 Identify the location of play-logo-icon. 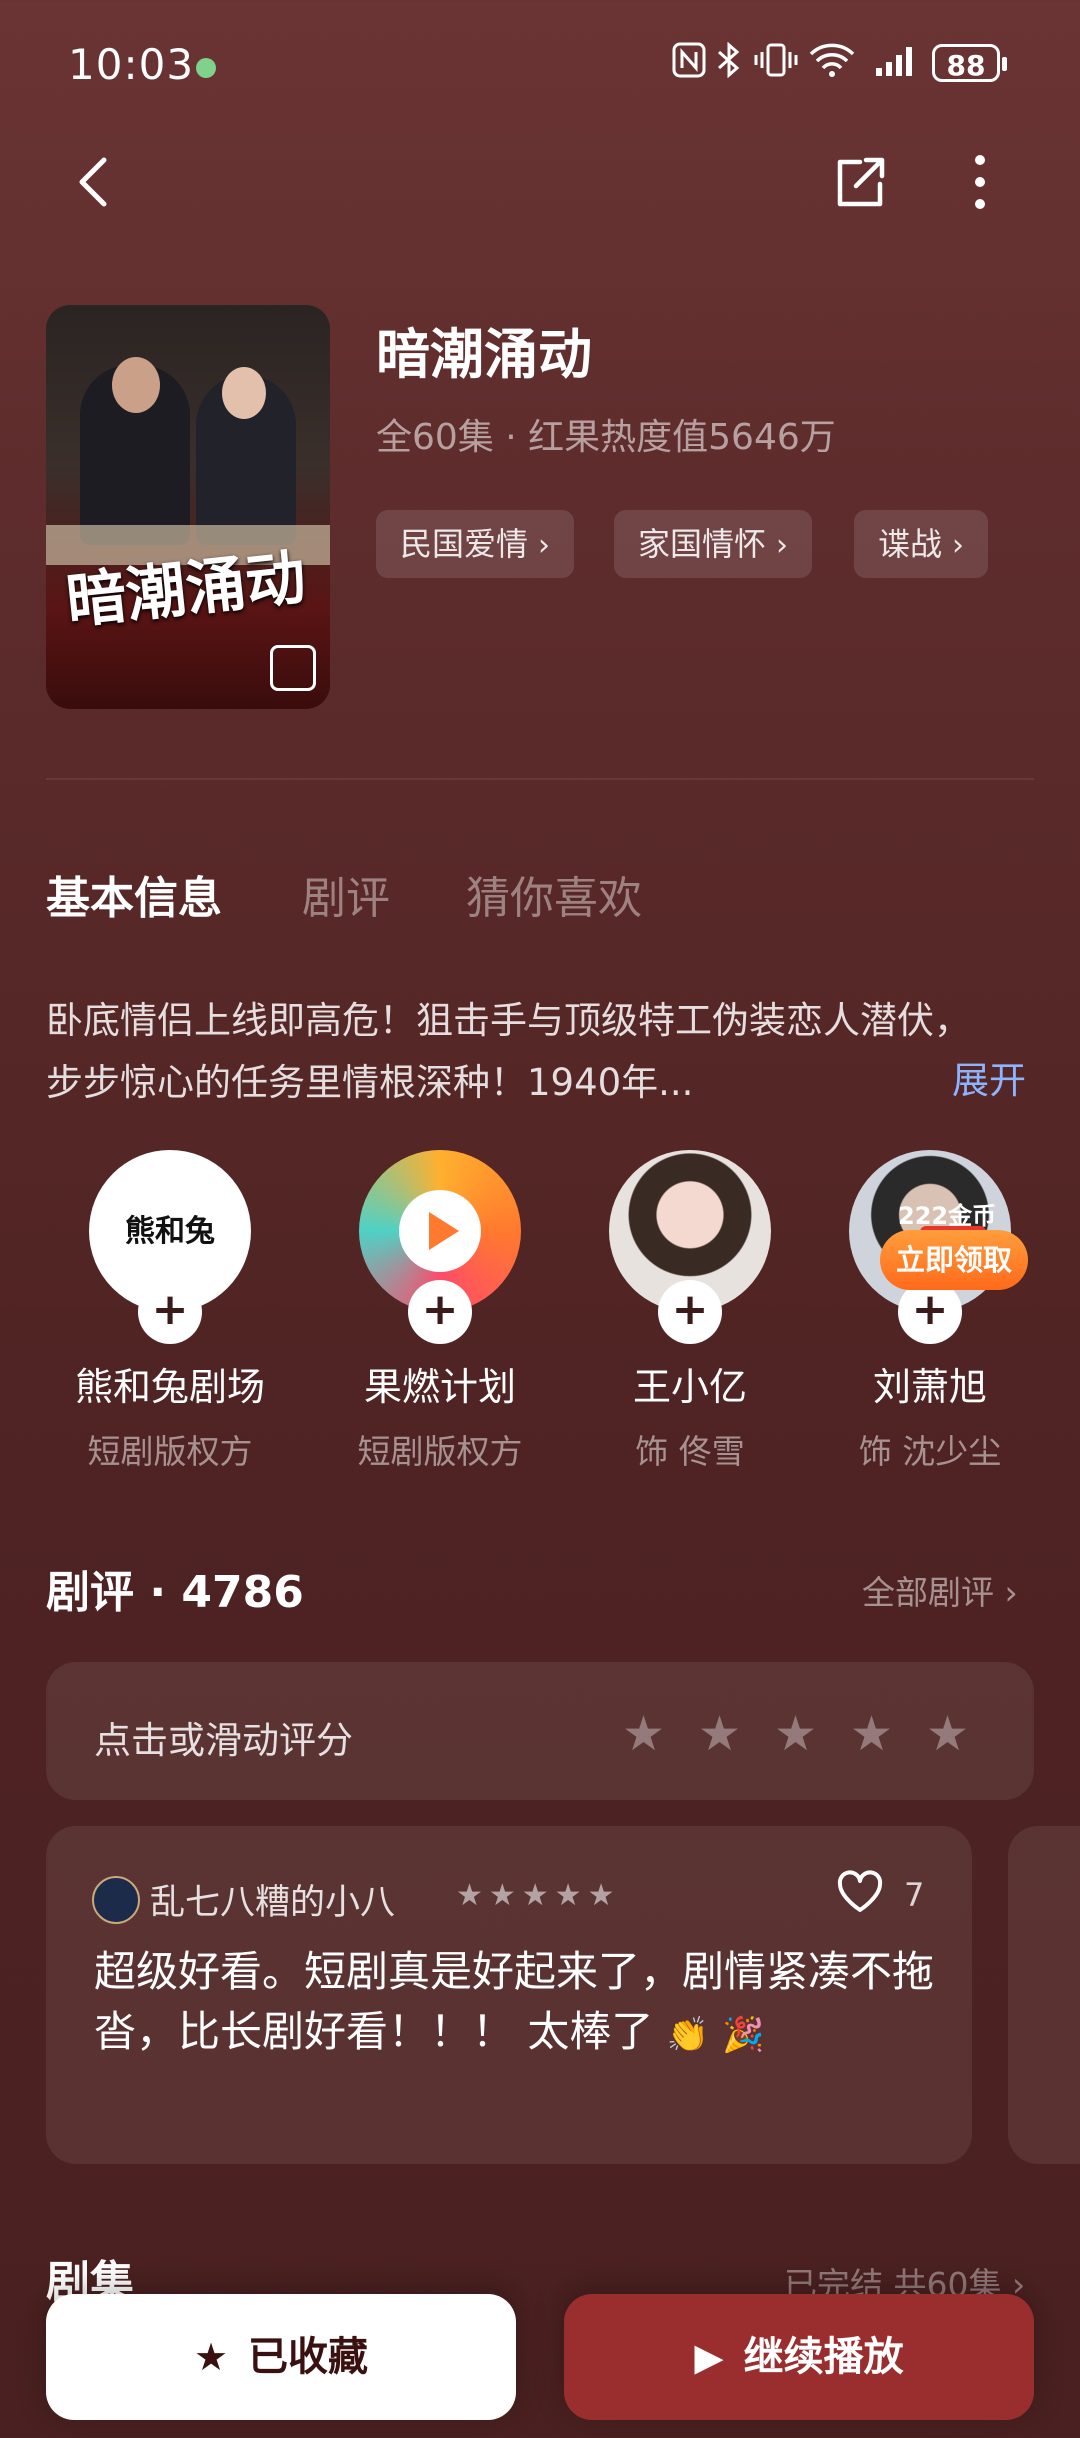
(440, 1231).